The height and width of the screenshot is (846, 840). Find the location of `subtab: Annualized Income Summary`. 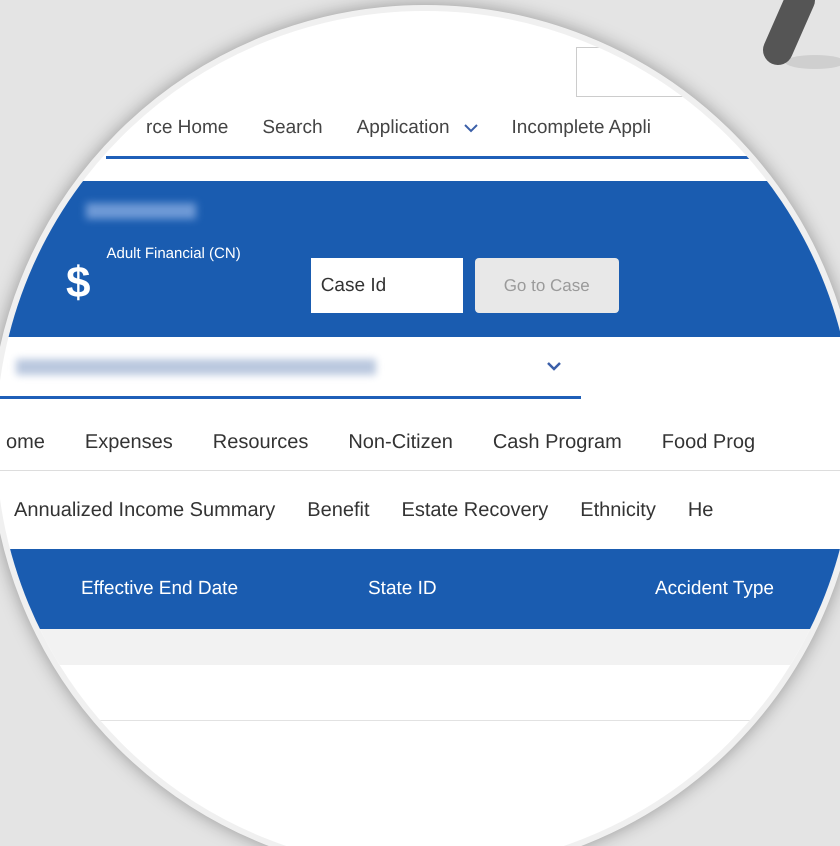

subtab: Annualized Income Summary is located at coordinates (145, 510).